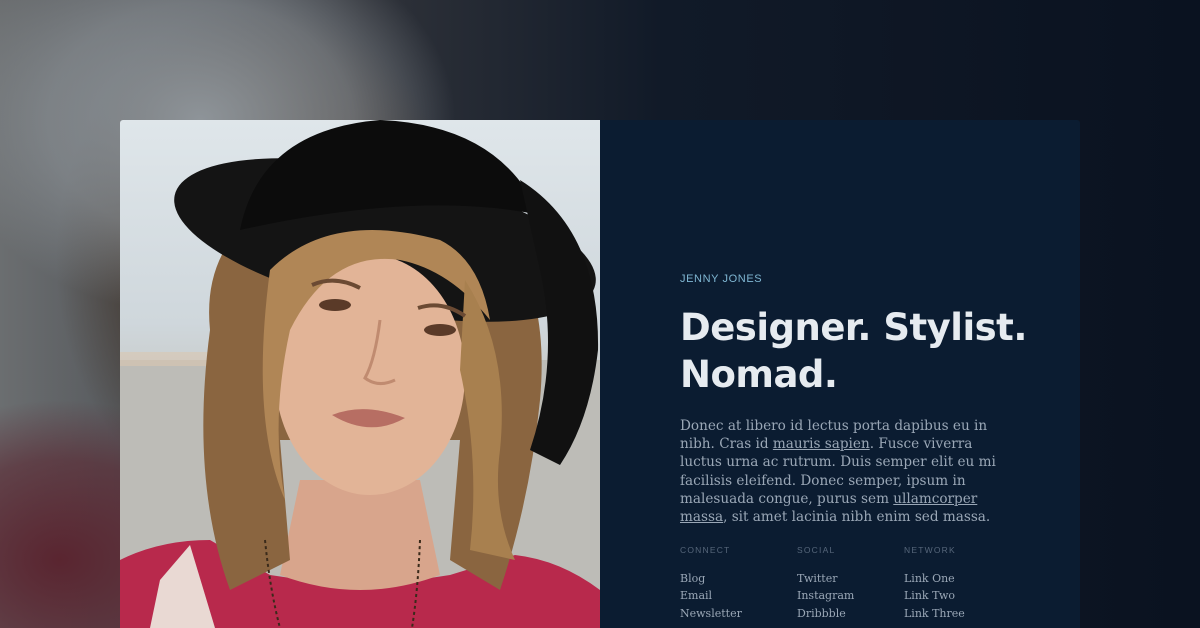 This screenshot has width=1200, height=628. Describe the element at coordinates (825, 578) in the screenshot. I see `twitter-link: Twitter` at that location.